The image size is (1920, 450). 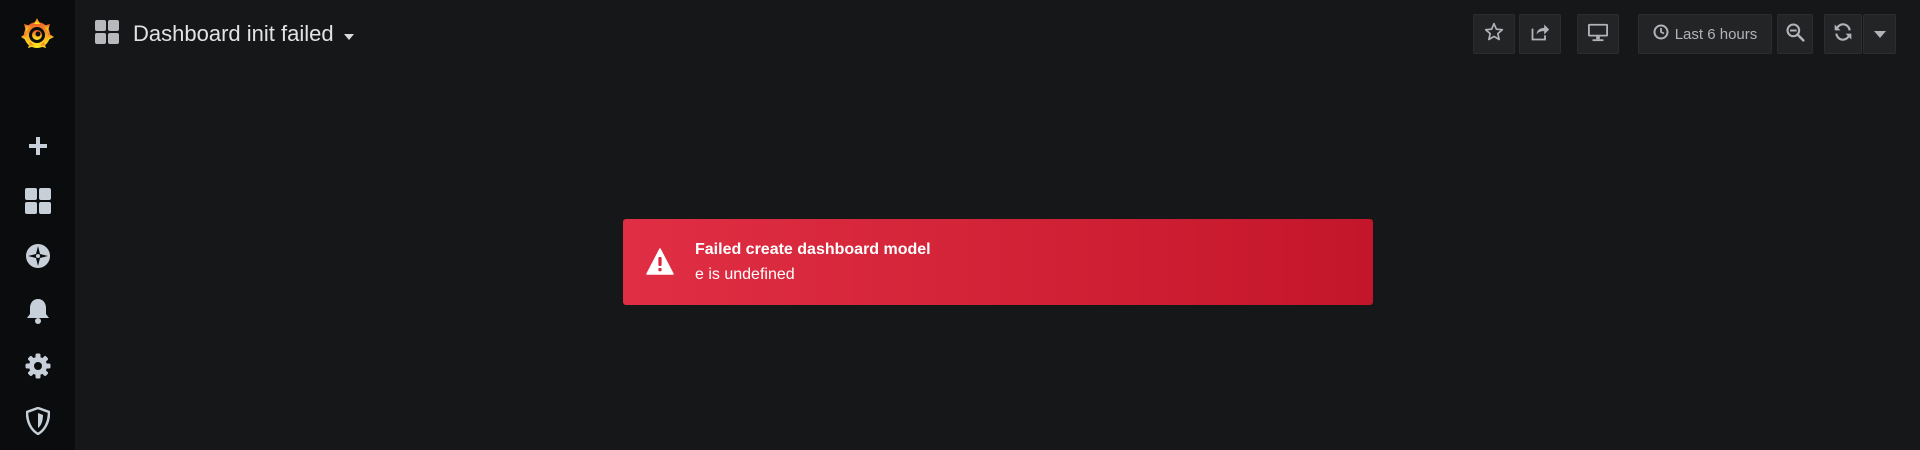 I want to click on refresh-icon, so click(x=1843, y=34).